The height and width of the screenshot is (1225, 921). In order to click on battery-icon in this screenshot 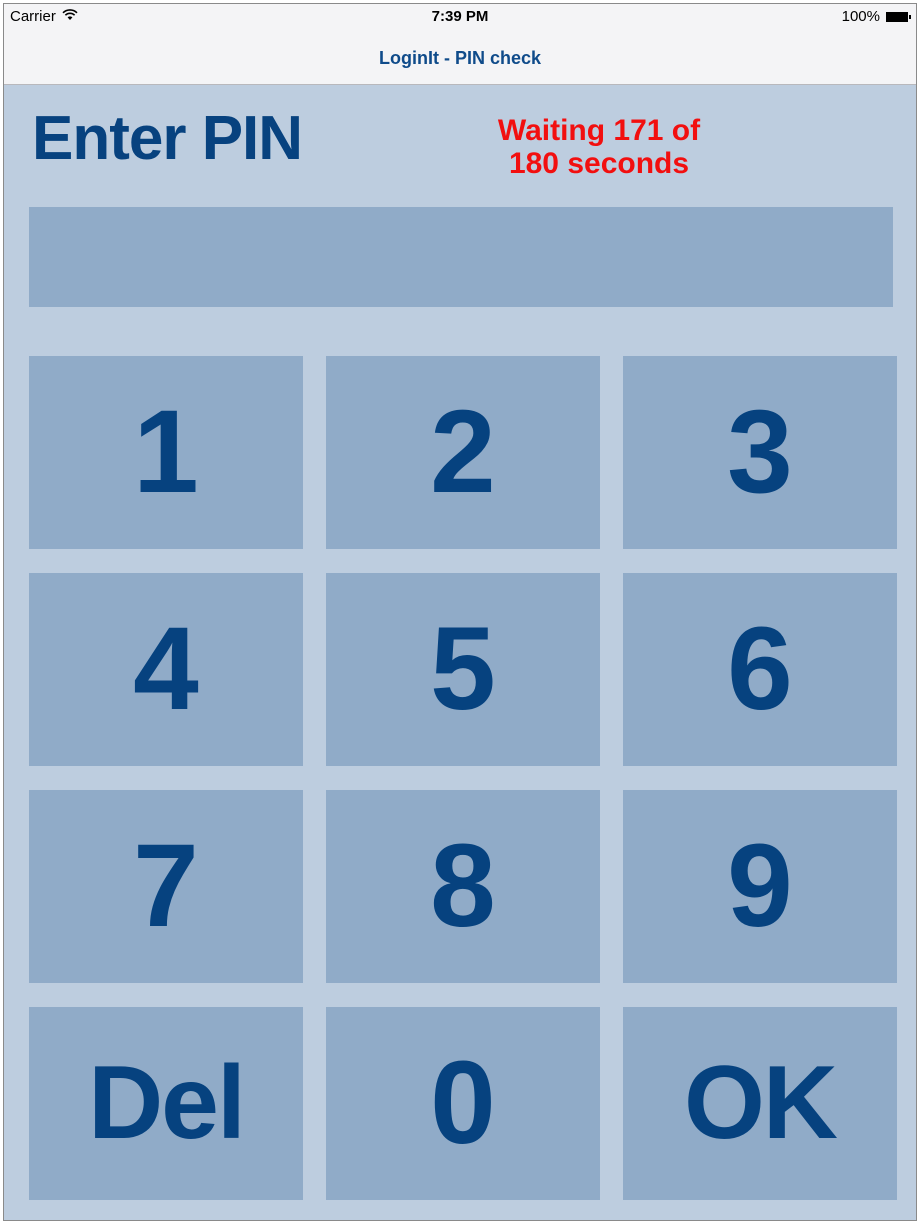, I will do `click(898, 16)`.